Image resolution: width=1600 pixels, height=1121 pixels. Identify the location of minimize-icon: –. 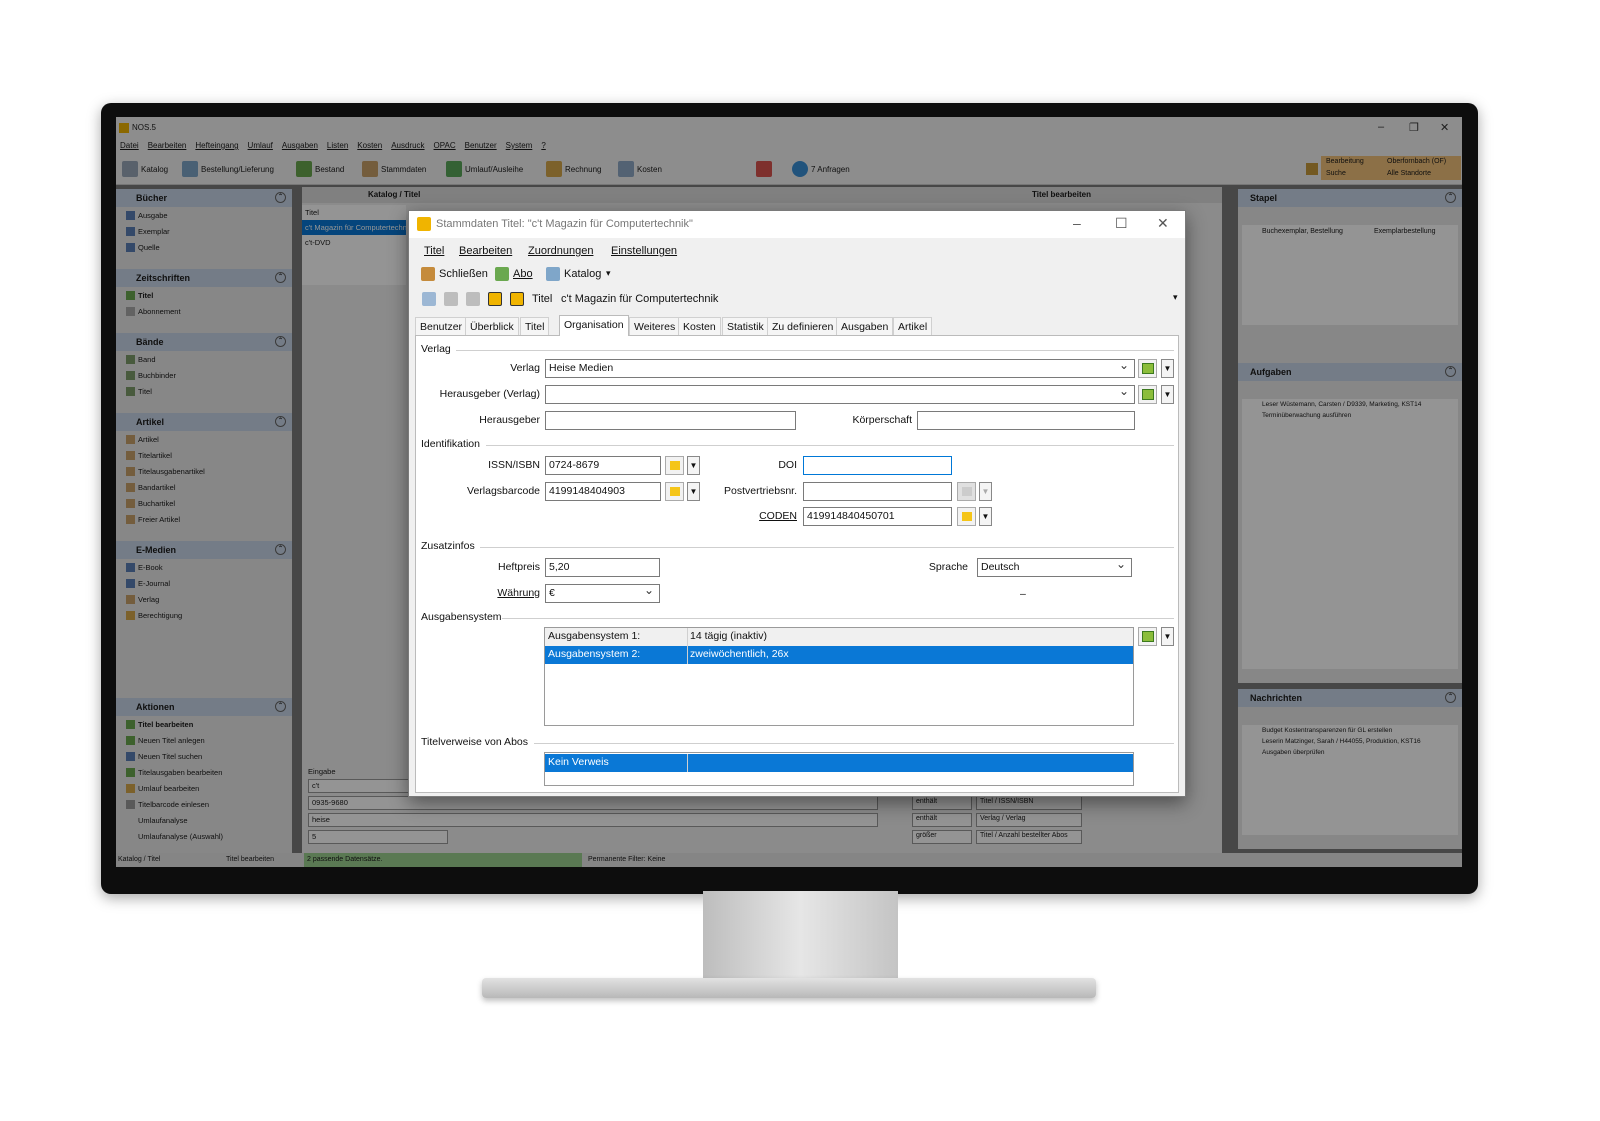
(1381, 127).